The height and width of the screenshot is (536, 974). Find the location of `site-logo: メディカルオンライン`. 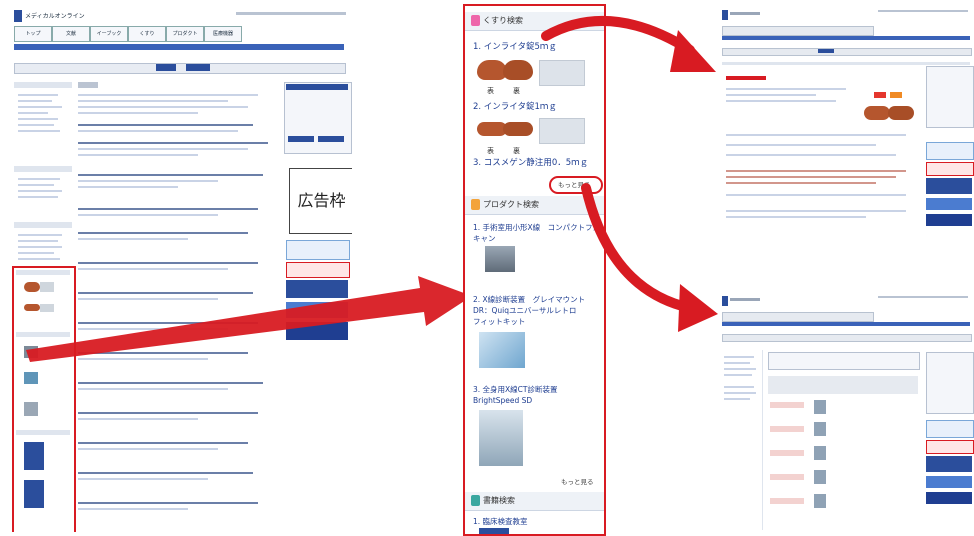

site-logo: メディカルオンライン is located at coordinates (49, 16).